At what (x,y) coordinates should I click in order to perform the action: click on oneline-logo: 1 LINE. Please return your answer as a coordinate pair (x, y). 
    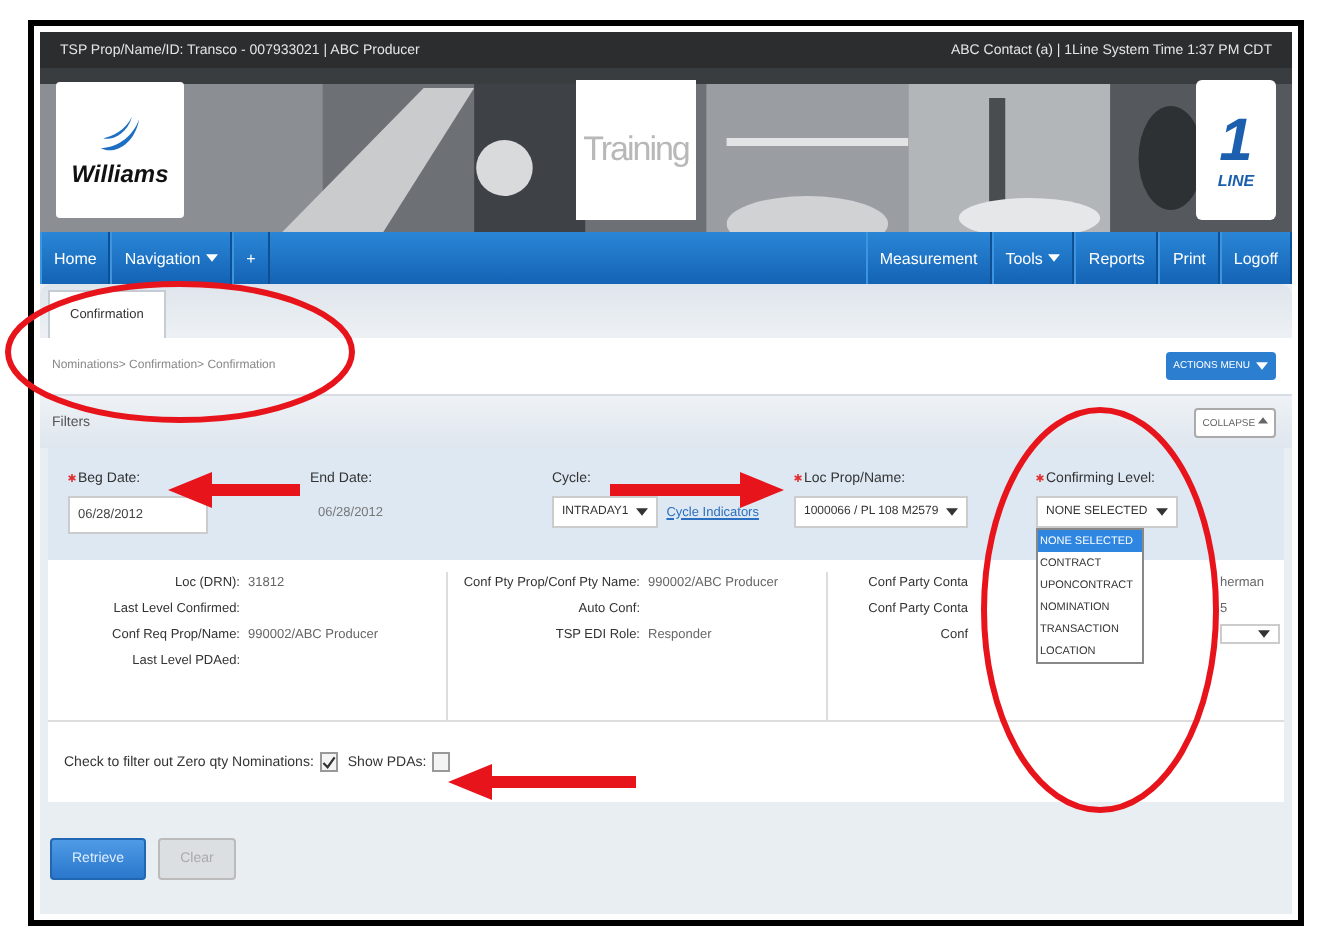
    Looking at the image, I should click on (1236, 150).